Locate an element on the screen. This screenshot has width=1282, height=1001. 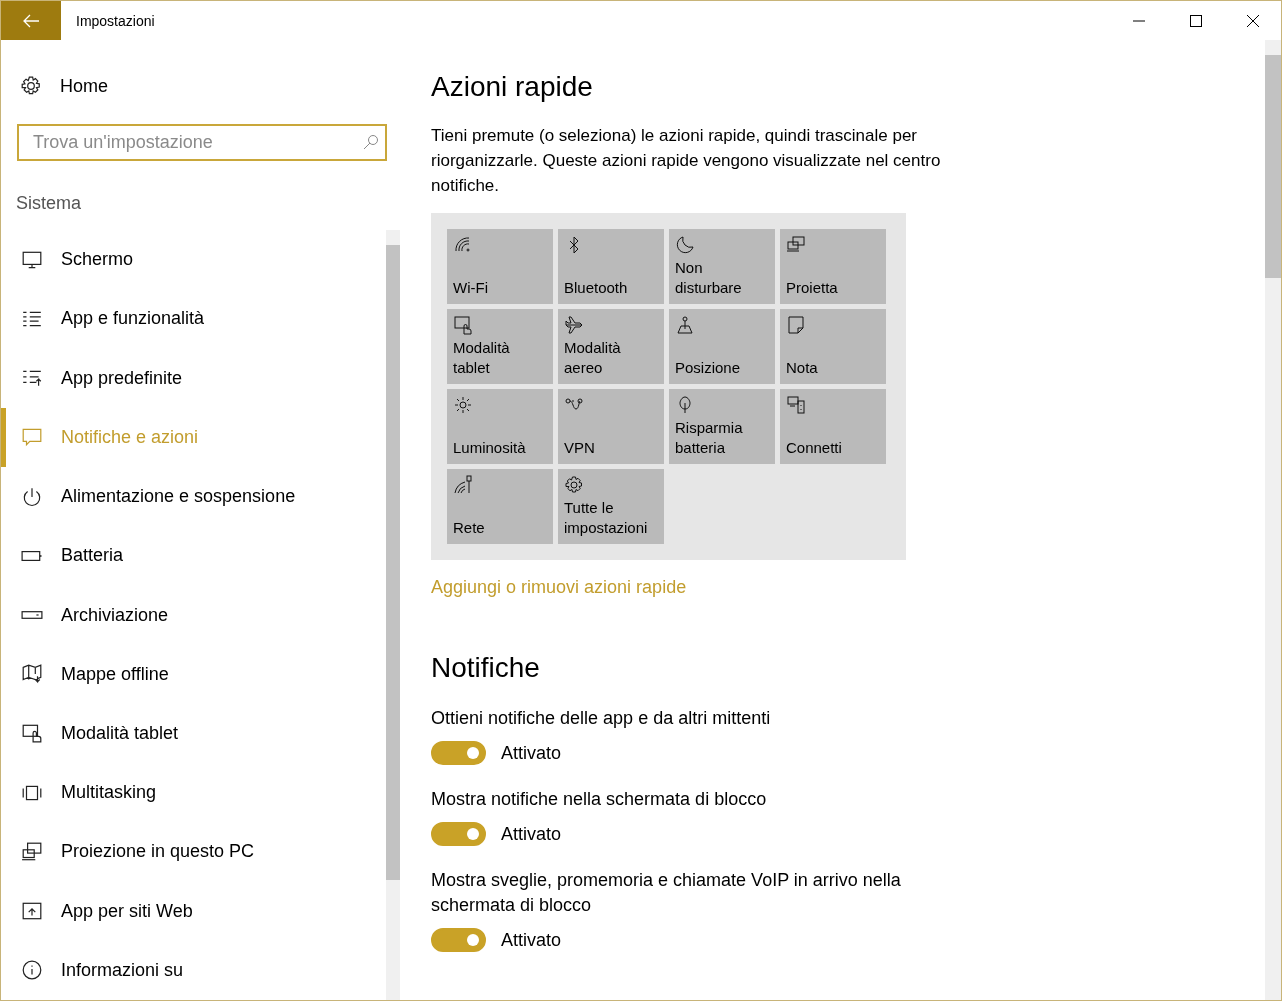
quick-action-tile: Tutte le impostazioni is located at coordinates (611, 506).